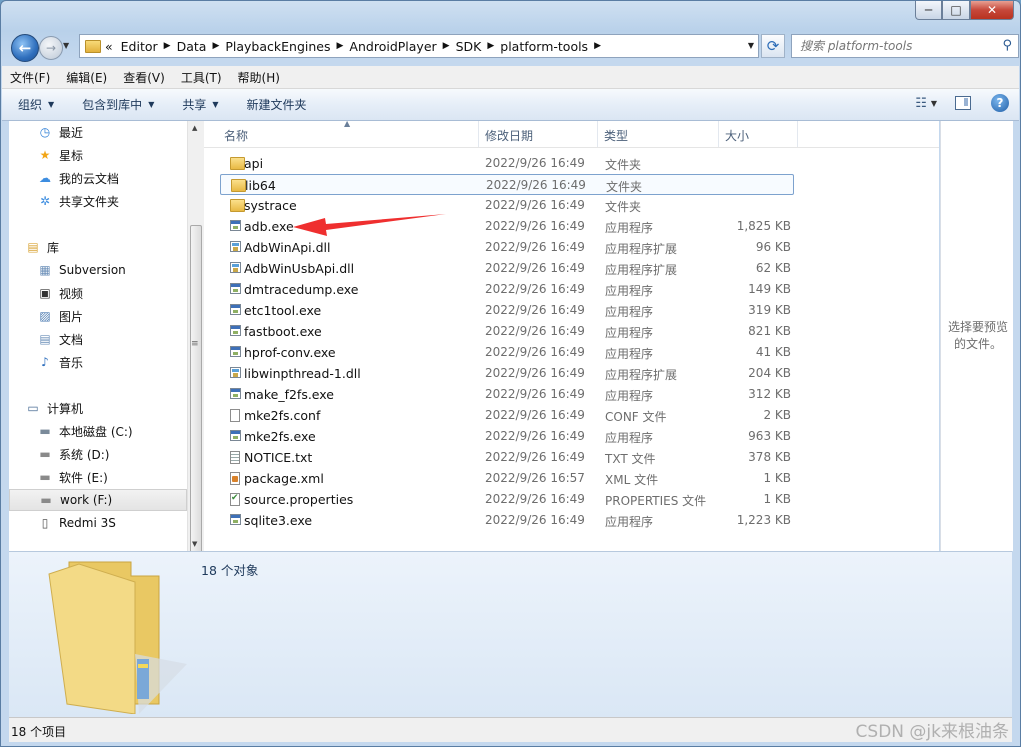 The image size is (1021, 747). I want to click on breadcrumb-item: SDK, so click(469, 46).